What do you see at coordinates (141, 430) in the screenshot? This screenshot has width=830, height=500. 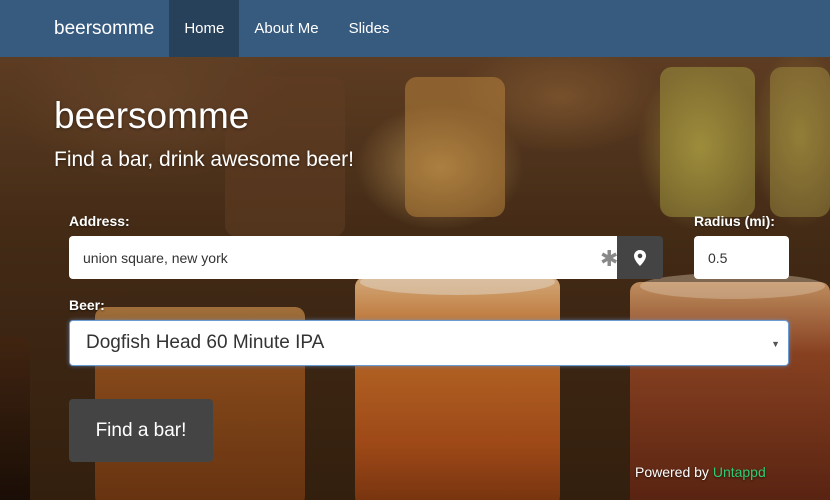 I see `find-bar-button: Find a bar!` at bounding box center [141, 430].